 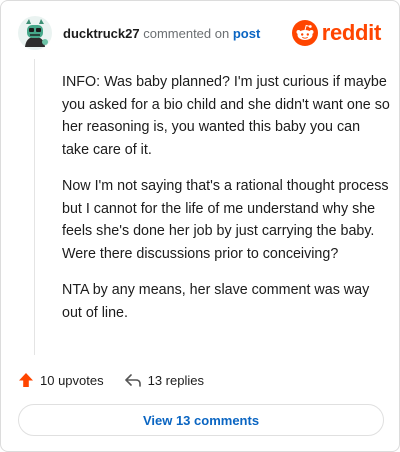 I want to click on reddit-logo: reddit, so click(x=336, y=33).